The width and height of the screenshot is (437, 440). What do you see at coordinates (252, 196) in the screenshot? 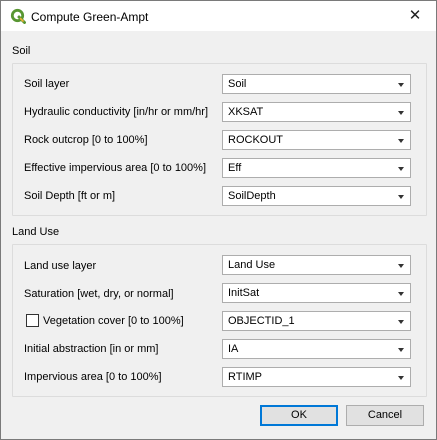
I see `combo-value: SoilDepth` at bounding box center [252, 196].